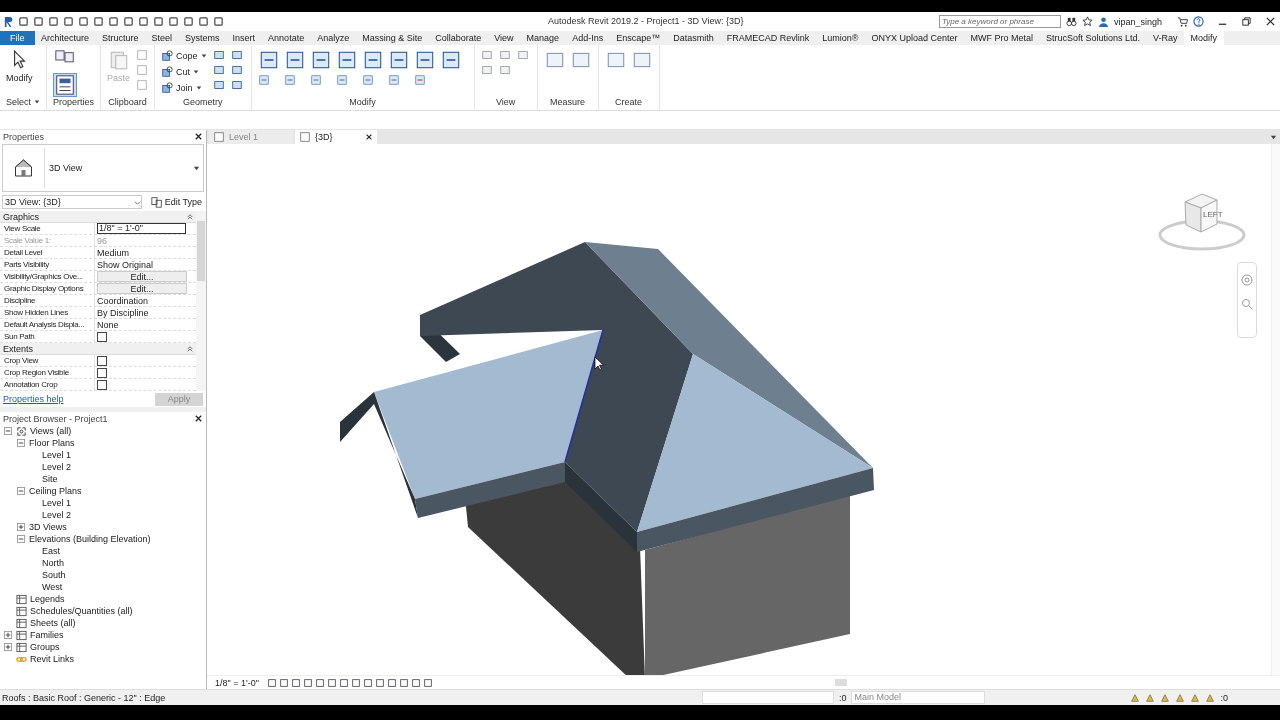 The height and width of the screenshot is (720, 1280). I want to click on tree-item: North, so click(53, 563).